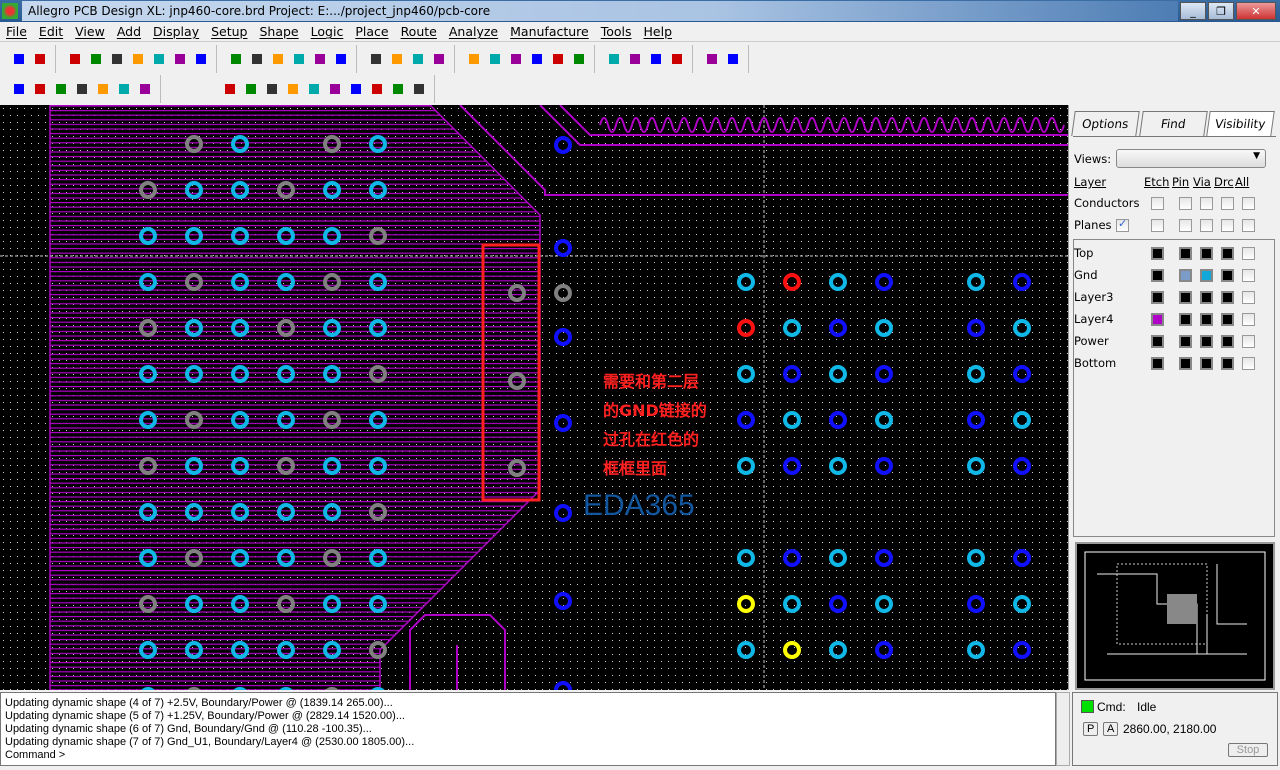 The image size is (1280, 770). I want to click on shape-void-icon, so click(335, 89).